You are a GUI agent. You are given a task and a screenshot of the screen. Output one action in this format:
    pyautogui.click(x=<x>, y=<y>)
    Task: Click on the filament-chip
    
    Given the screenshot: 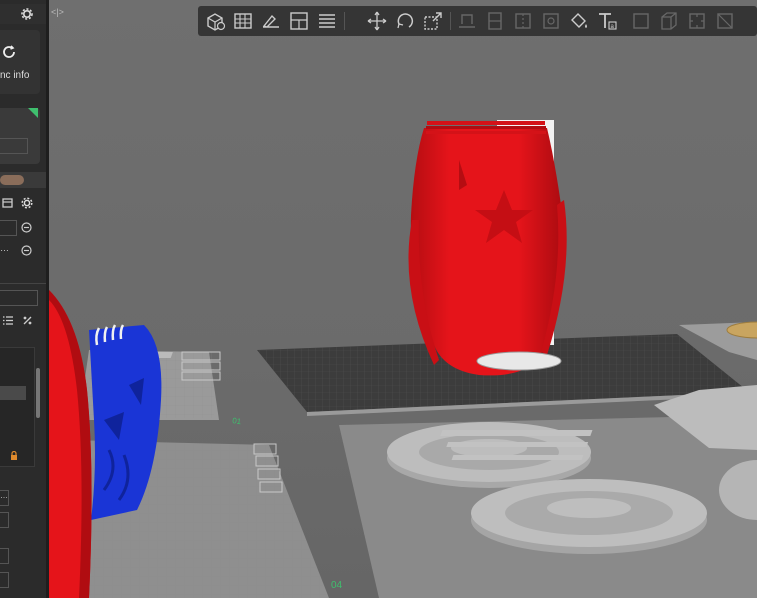 What is the action you would take?
    pyautogui.click(x=12, y=180)
    